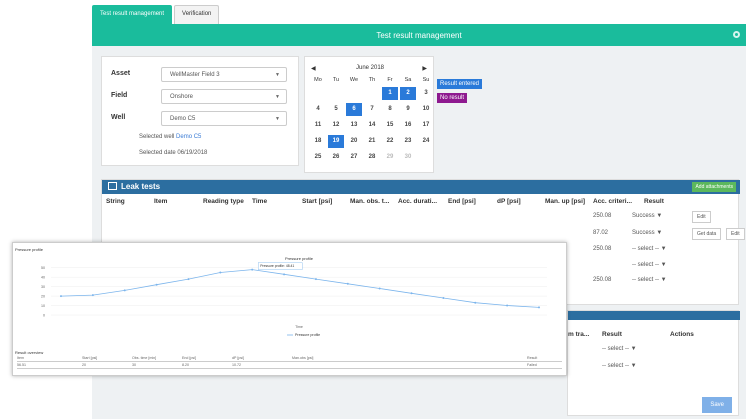 Image resolution: width=746 pixels, height=419 pixels. I want to click on calendar-day: 23, so click(408, 141).